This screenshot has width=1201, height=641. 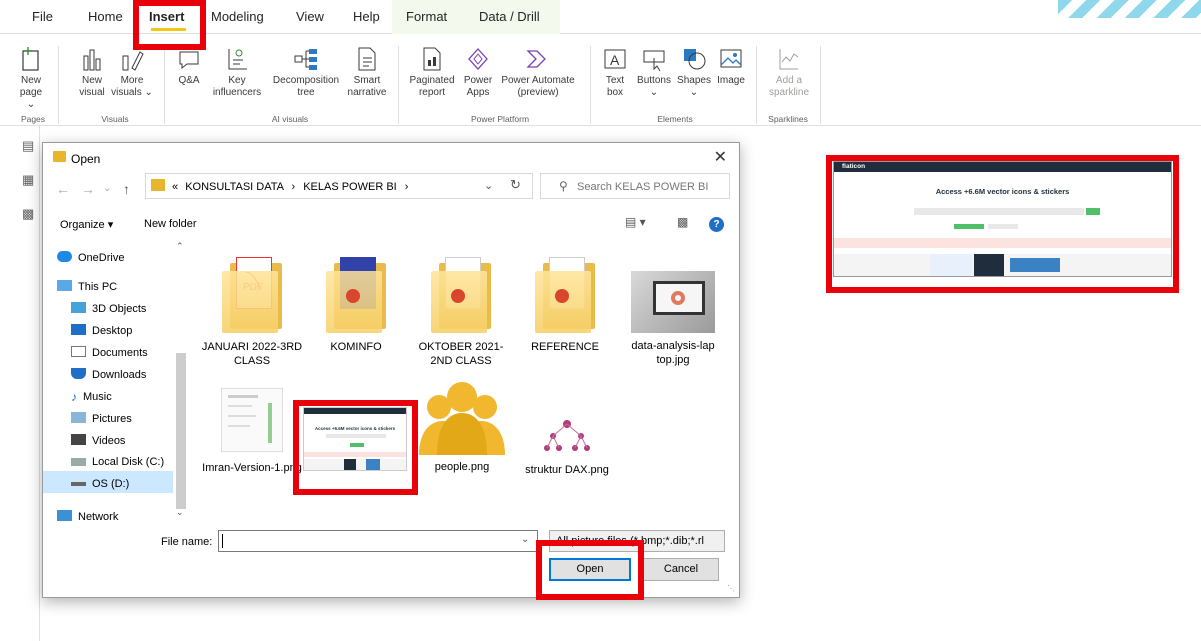 What do you see at coordinates (789, 72) in the screenshot?
I see `add-sparkline-button: Add a sparkline` at bounding box center [789, 72].